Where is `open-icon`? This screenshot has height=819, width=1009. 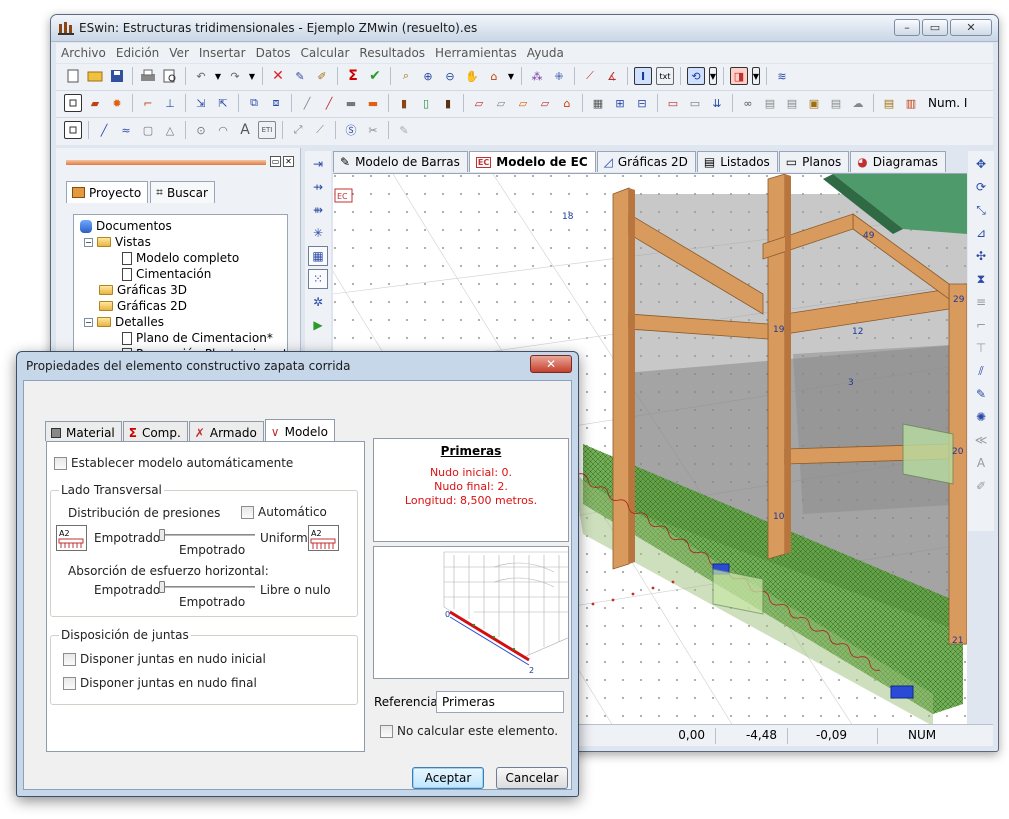 open-icon is located at coordinates (95, 76).